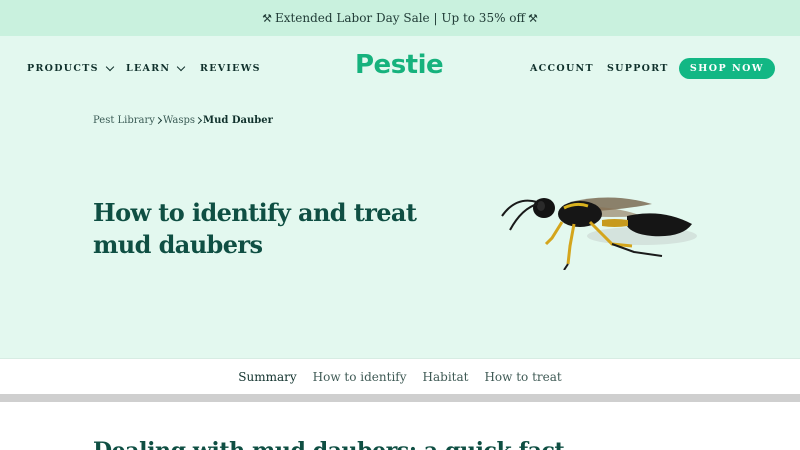 This screenshot has width=800, height=450. I want to click on shop-now-label: SHOP NOW, so click(727, 68).